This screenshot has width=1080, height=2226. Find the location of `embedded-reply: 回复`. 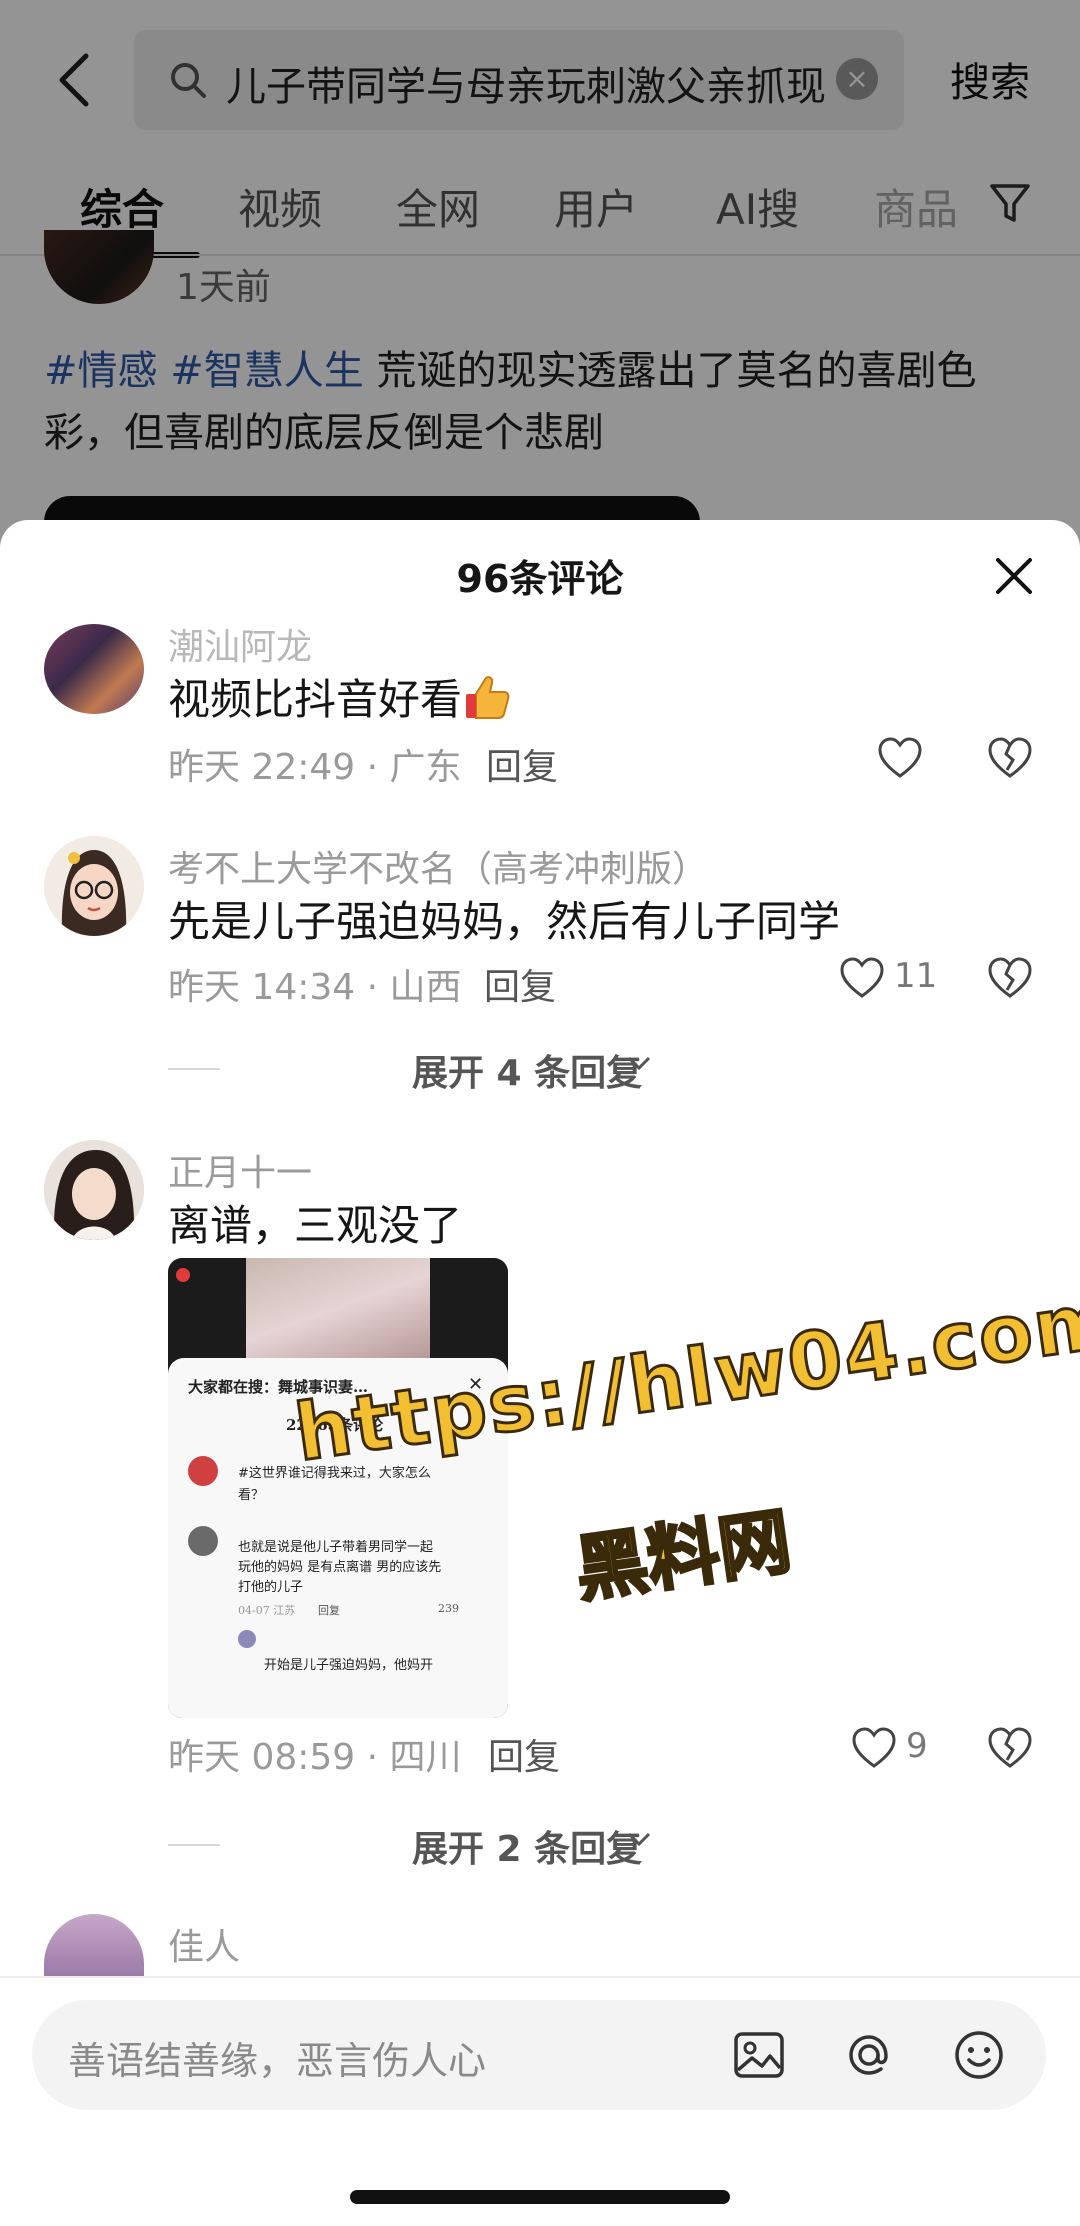

embedded-reply: 回复 is located at coordinates (329, 1610).